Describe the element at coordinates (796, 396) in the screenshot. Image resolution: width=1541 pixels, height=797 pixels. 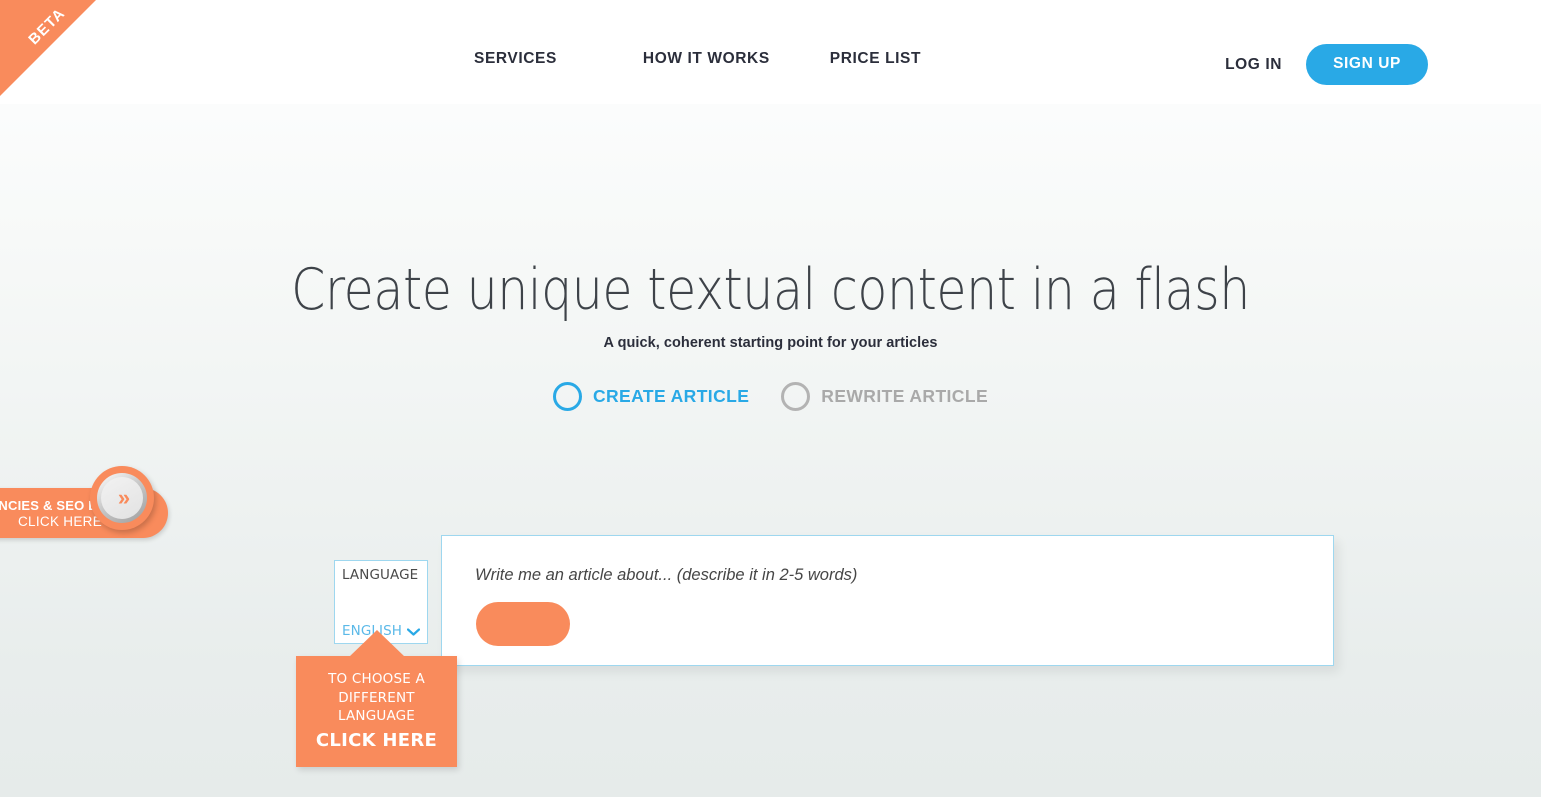
I see `radio-unselected-icon` at that location.